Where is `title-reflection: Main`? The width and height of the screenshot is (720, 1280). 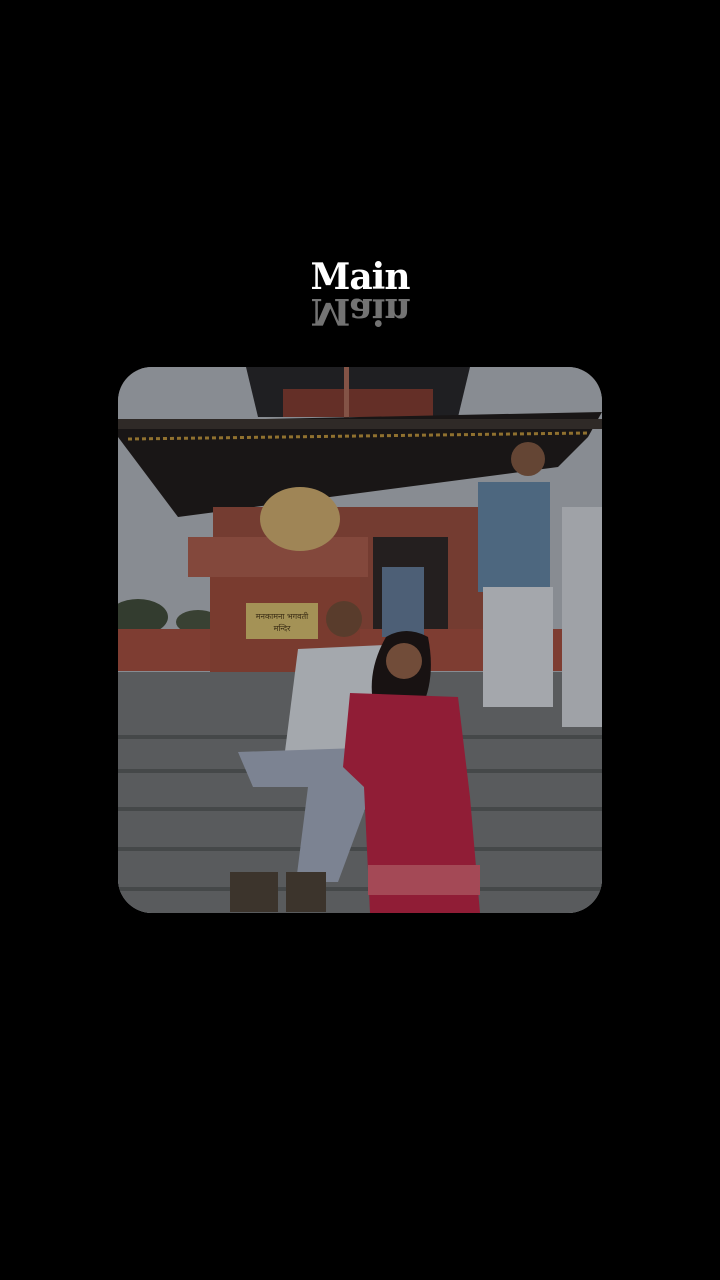 title-reflection: Main is located at coordinates (360, 311).